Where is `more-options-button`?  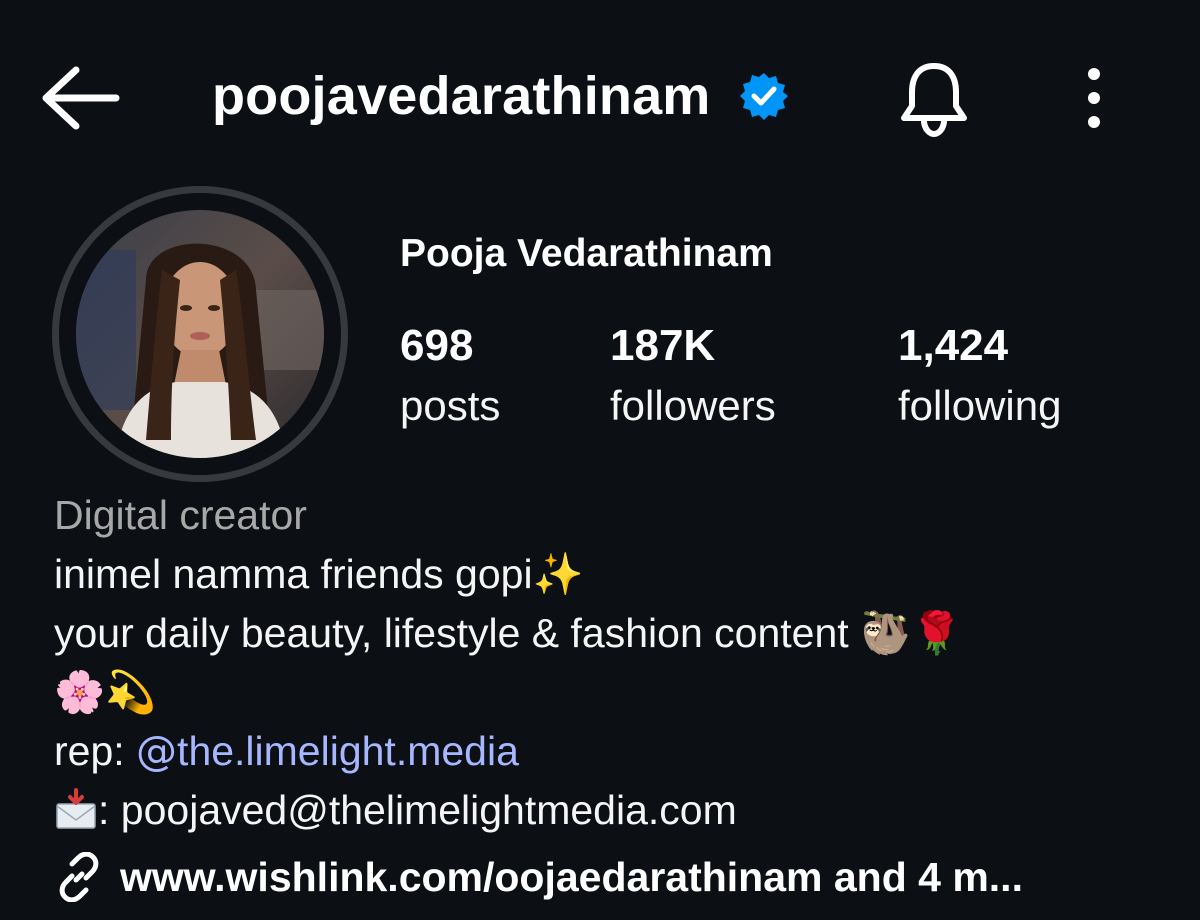 more-options-button is located at coordinates (1094, 98).